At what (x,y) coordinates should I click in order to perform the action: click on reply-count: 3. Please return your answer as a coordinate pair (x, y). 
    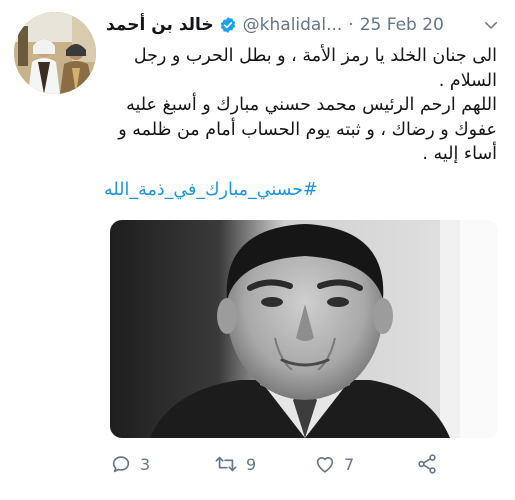
    Looking at the image, I should click on (145, 464).